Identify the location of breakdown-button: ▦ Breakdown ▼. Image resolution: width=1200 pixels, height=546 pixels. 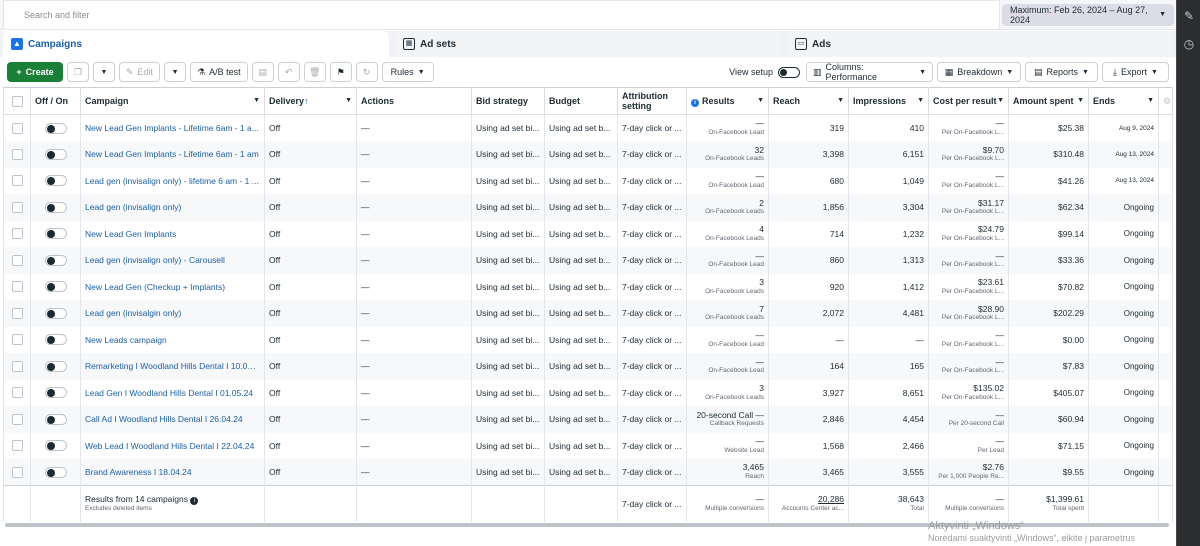
(979, 72).